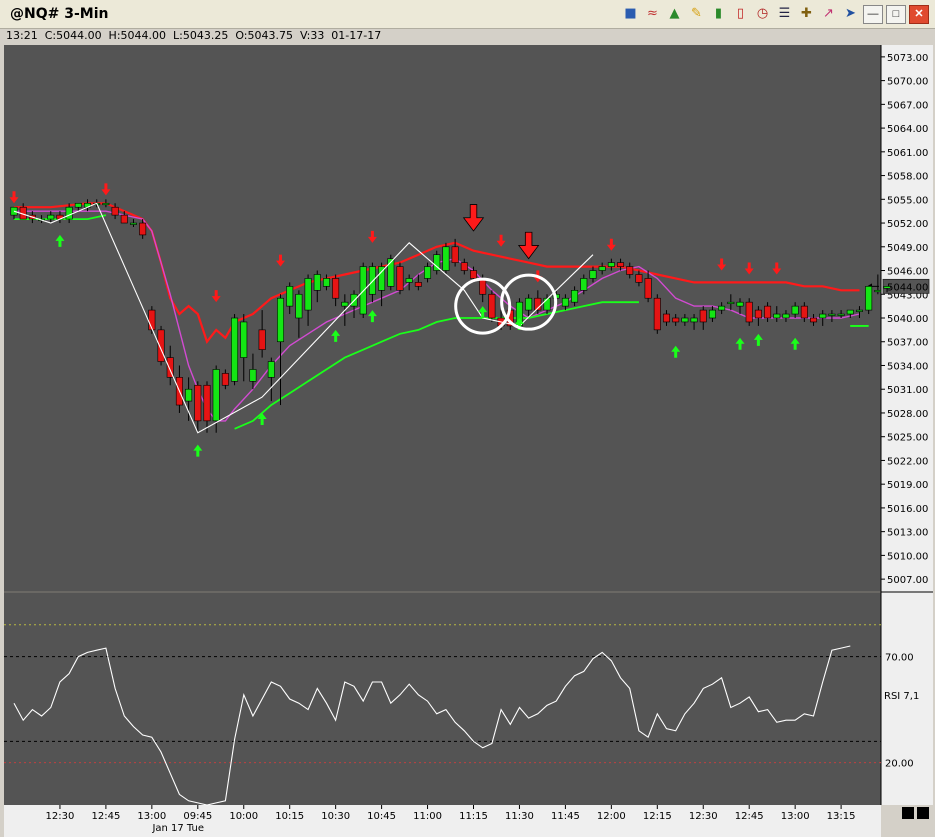 The height and width of the screenshot is (837, 935). I want to click on pin-icon: ➤, so click(850, 14).